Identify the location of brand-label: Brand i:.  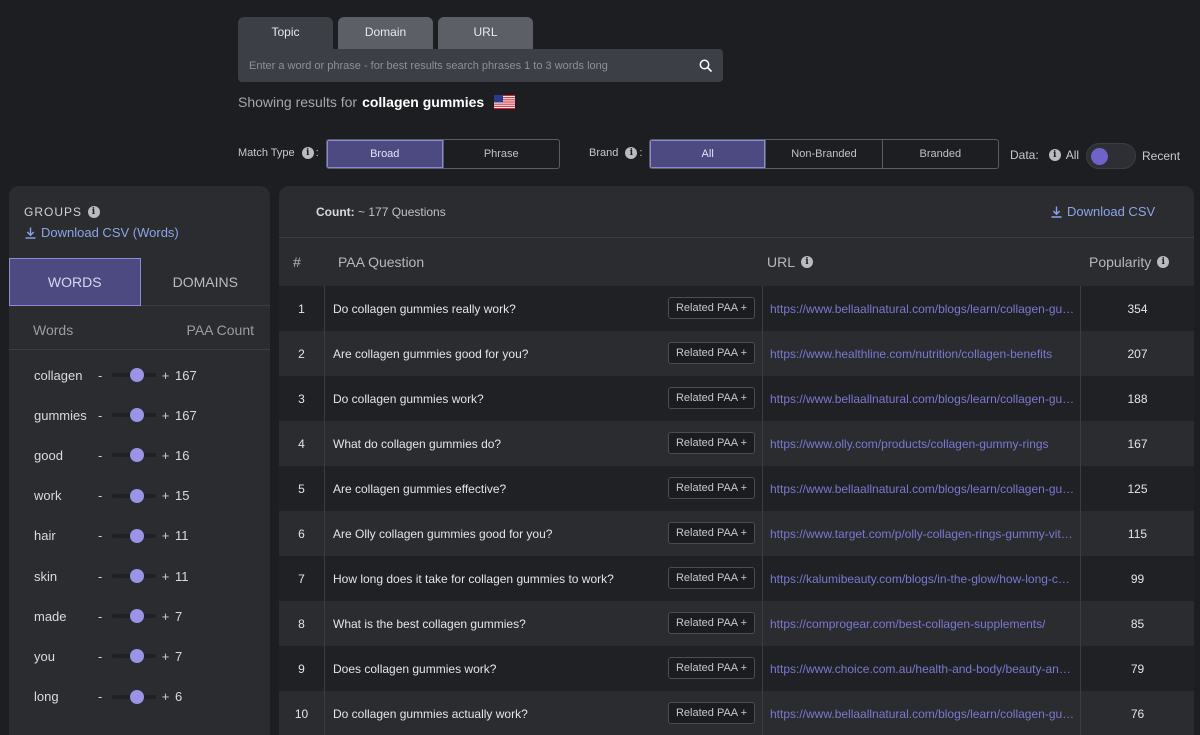
(616, 153).